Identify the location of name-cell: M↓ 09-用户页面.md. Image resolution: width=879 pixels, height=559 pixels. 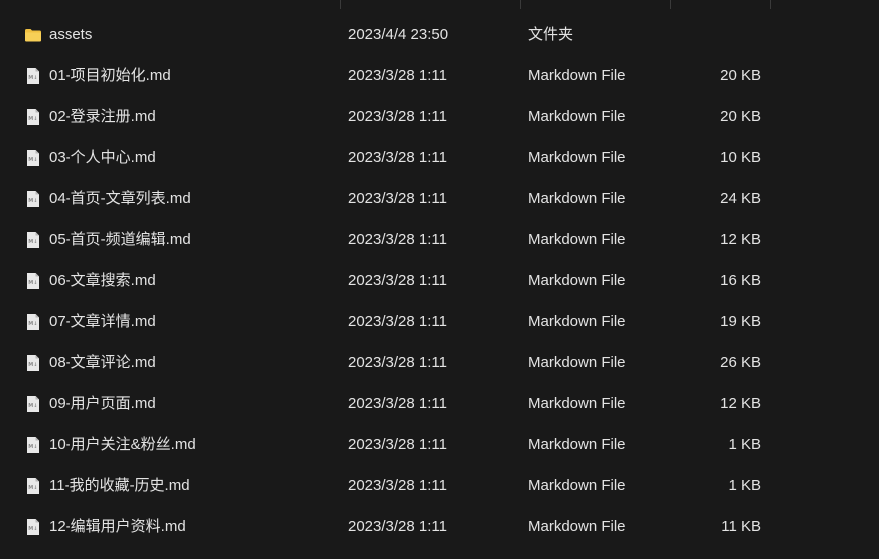
(179, 403).